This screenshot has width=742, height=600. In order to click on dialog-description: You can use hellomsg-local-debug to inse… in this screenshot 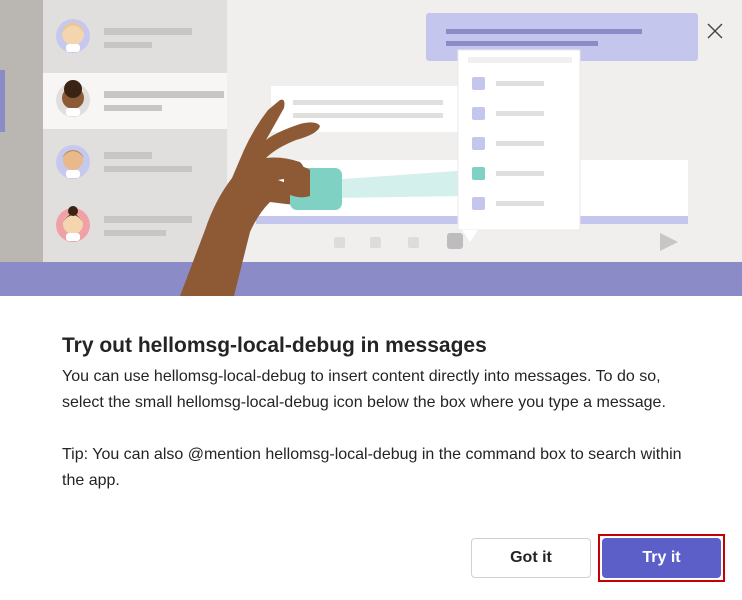, I will do `click(364, 389)`.